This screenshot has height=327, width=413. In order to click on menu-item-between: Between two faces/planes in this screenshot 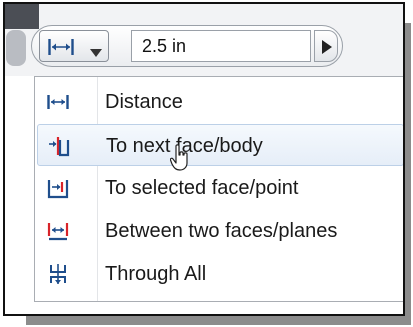, I will do `click(220, 231)`.